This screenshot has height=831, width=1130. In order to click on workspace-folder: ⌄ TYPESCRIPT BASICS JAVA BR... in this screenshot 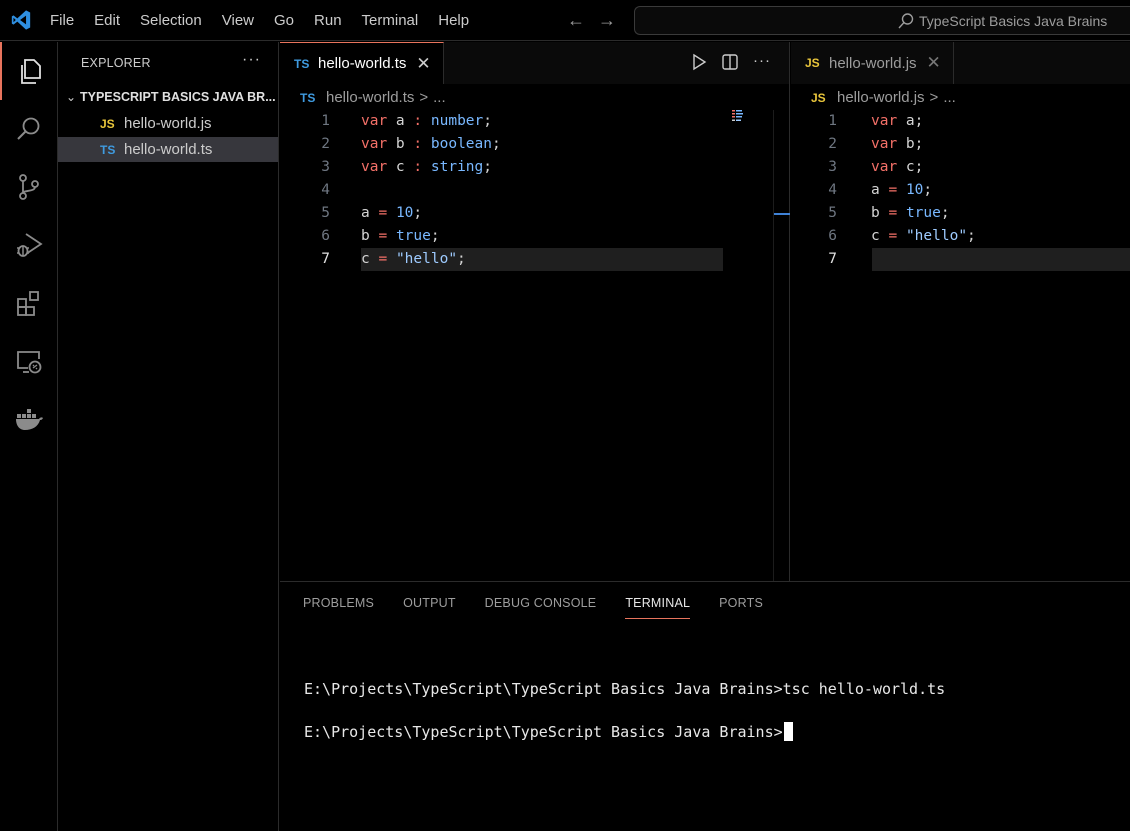, I will do `click(168, 97)`.